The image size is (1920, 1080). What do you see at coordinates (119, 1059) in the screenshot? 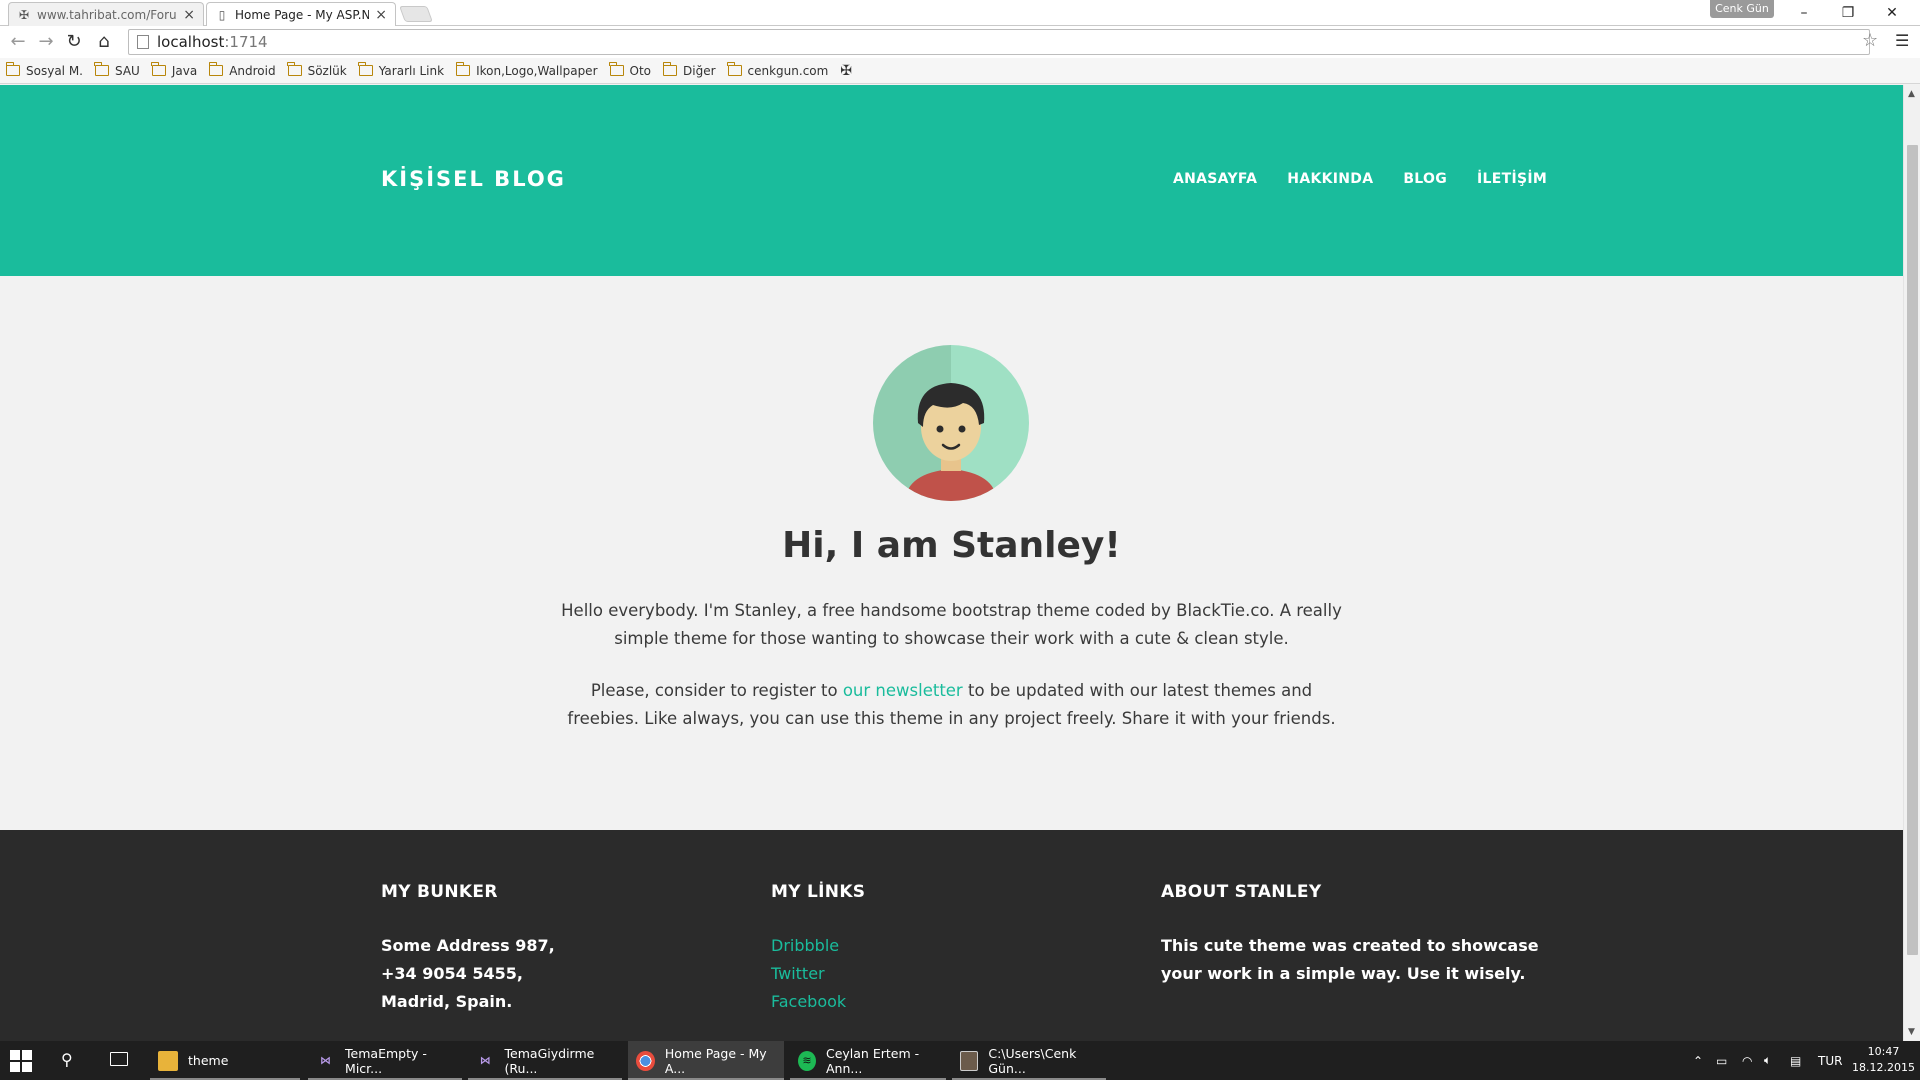
I see `task-view-icon` at bounding box center [119, 1059].